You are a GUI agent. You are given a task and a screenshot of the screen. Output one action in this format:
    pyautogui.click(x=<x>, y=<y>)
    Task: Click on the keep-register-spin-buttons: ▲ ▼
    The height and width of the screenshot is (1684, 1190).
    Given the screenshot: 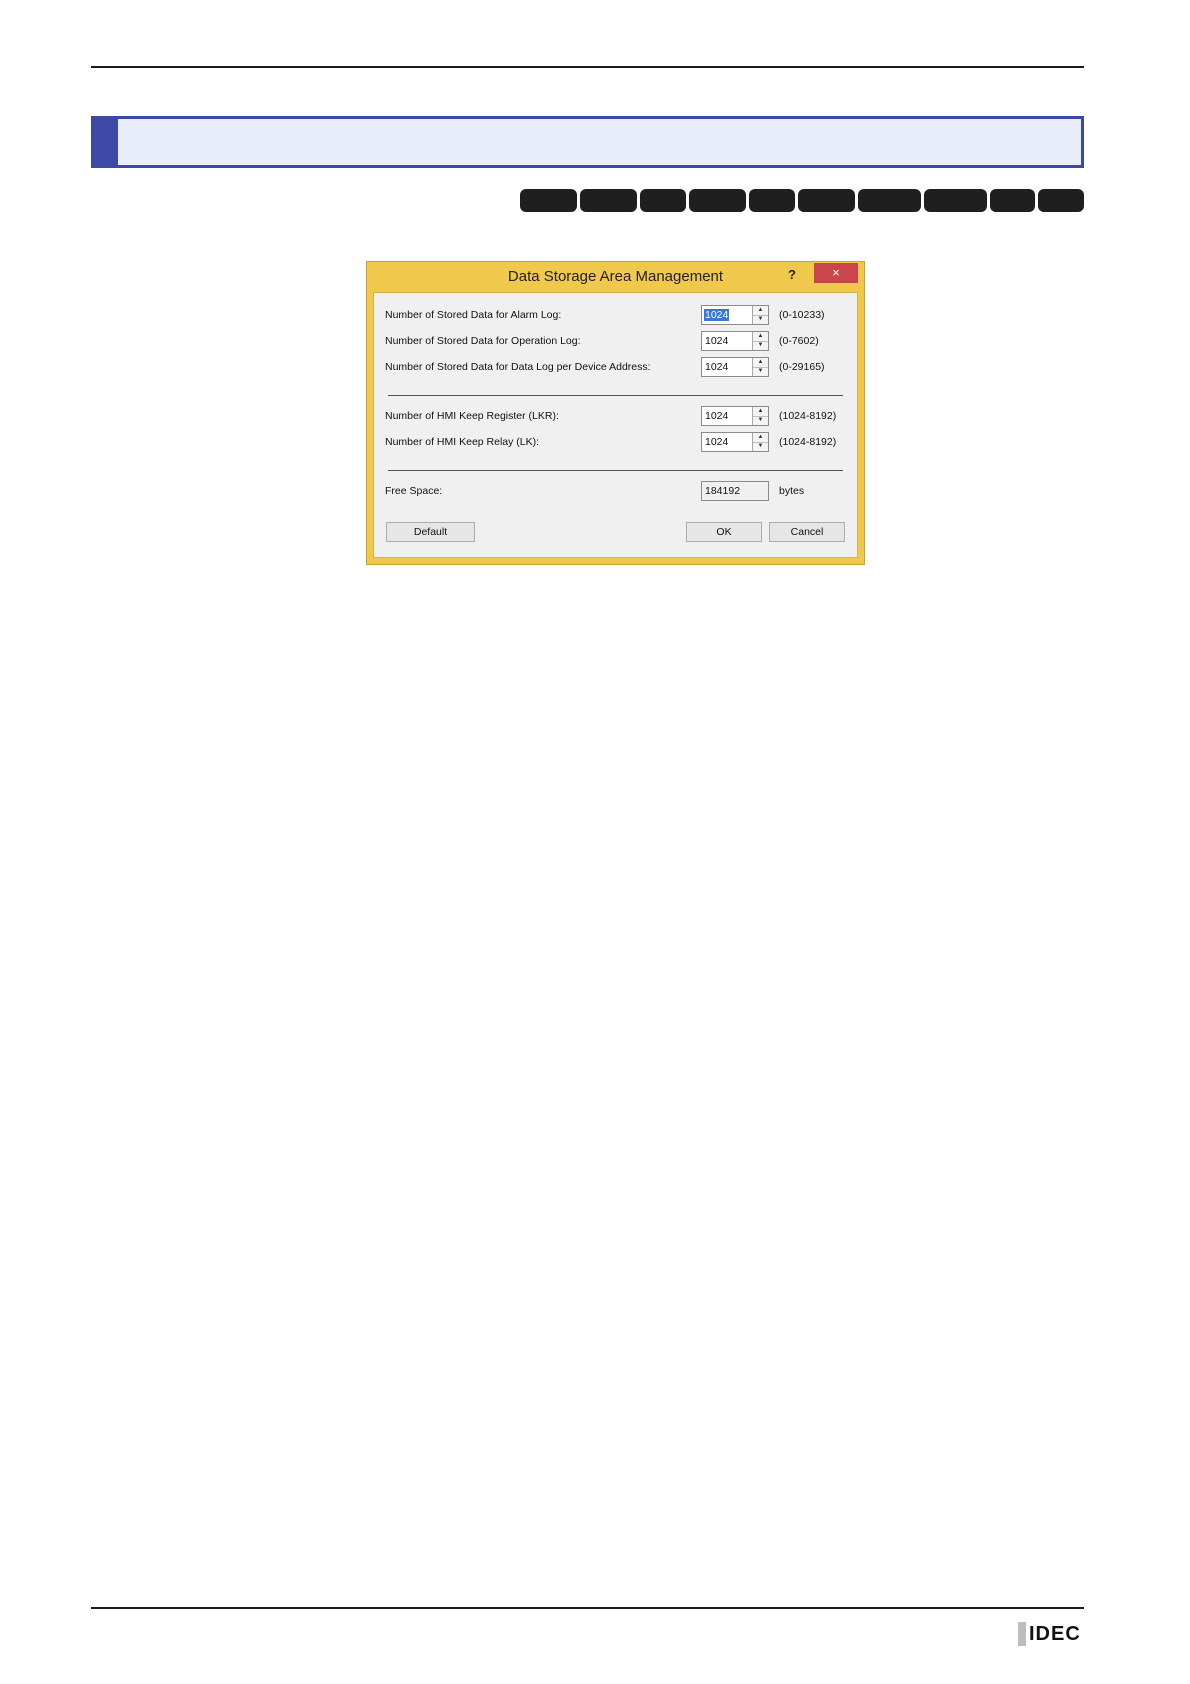 What is the action you would take?
    pyautogui.click(x=760, y=416)
    